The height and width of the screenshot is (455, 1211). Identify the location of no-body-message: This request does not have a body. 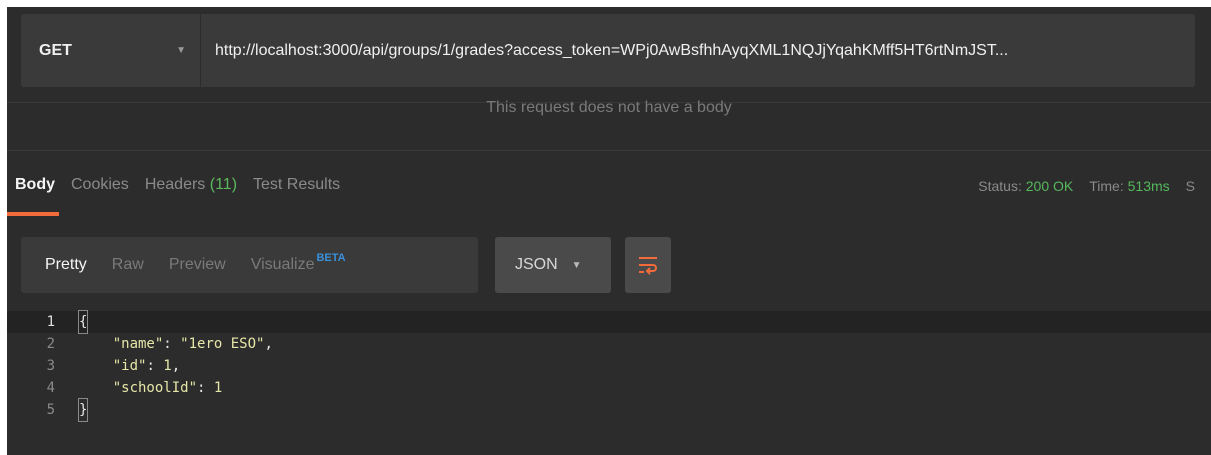
(609, 107).